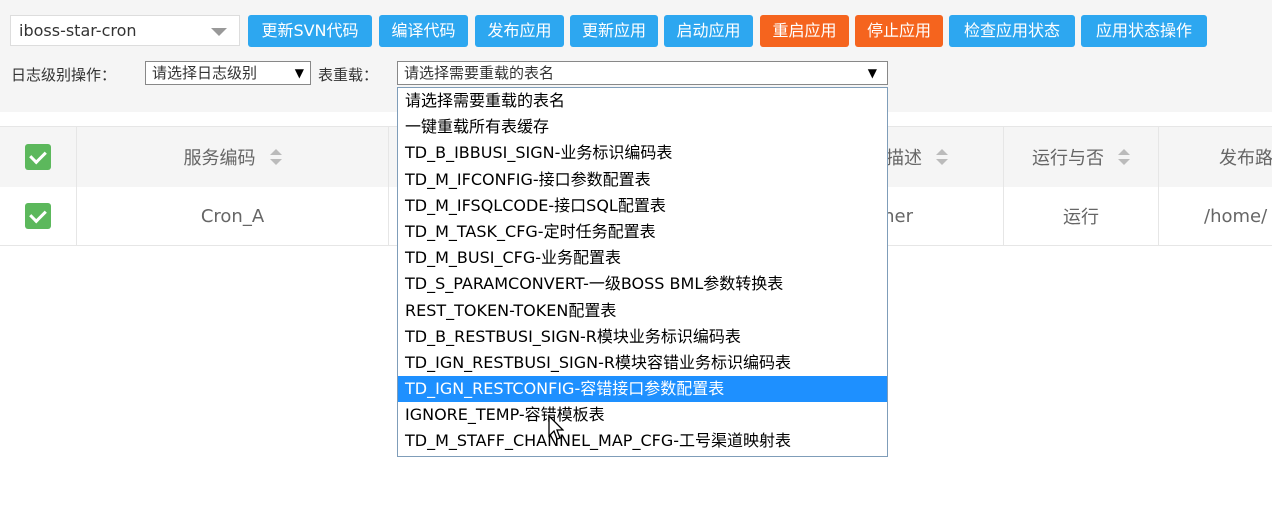 This screenshot has height=531, width=1272. Describe the element at coordinates (904, 158) in the screenshot. I see `header-description-label: 描述` at that location.